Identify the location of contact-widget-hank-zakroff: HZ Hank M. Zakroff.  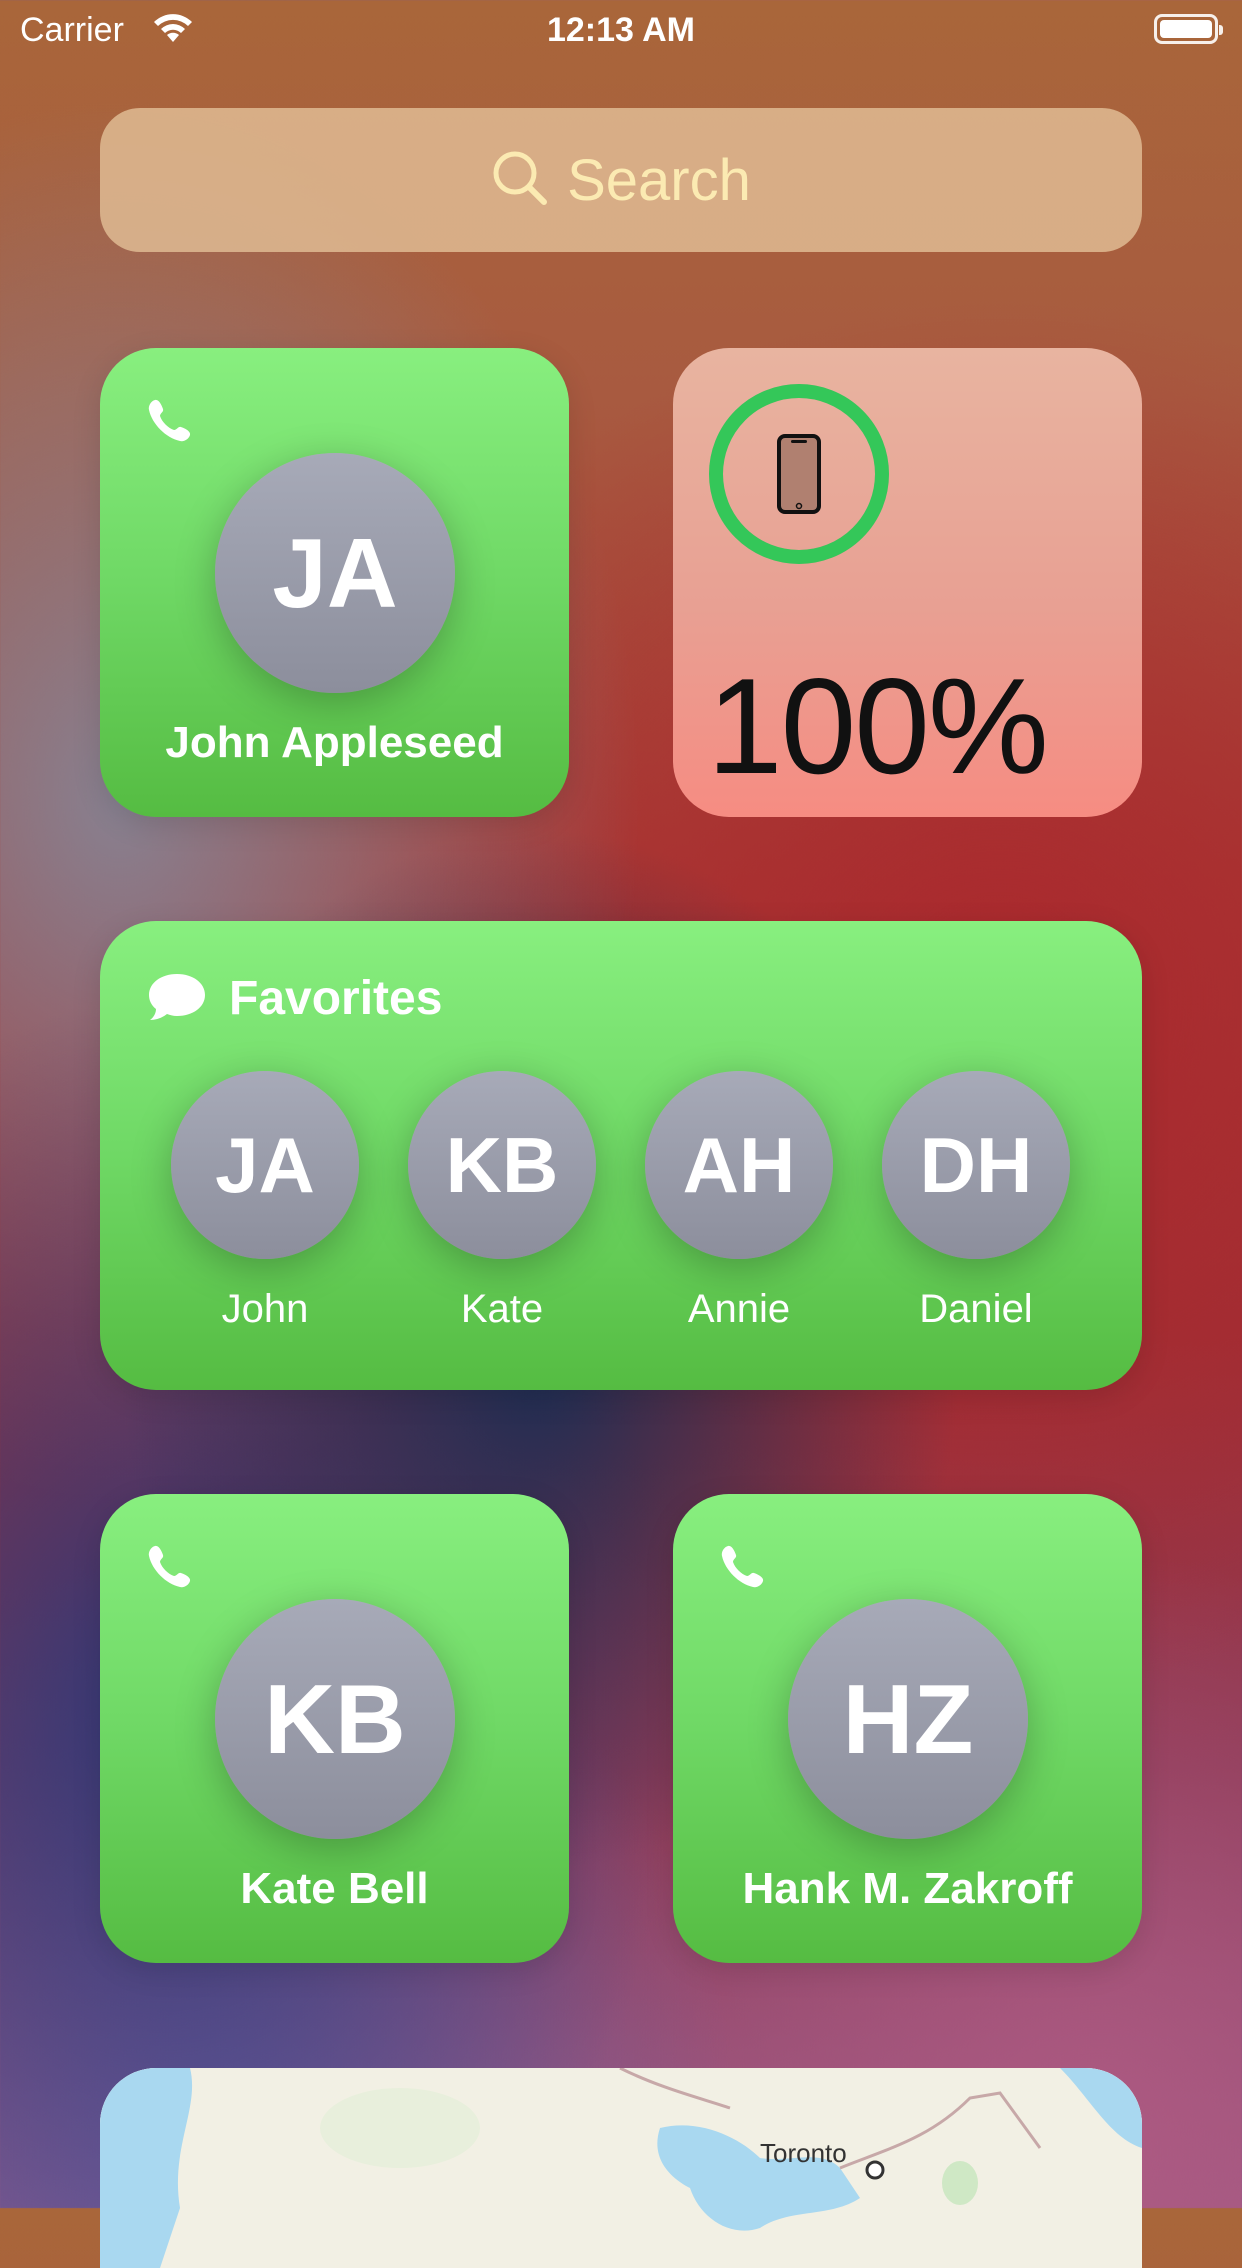
(907, 1728).